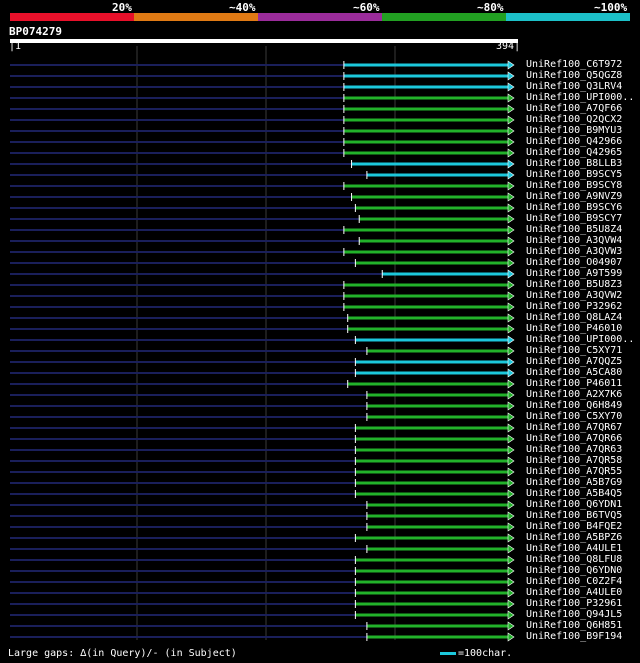 The image size is (640, 663). Describe the element at coordinates (574, 65) in the screenshot. I see `hit-label: UniRef100_C6T972` at that location.